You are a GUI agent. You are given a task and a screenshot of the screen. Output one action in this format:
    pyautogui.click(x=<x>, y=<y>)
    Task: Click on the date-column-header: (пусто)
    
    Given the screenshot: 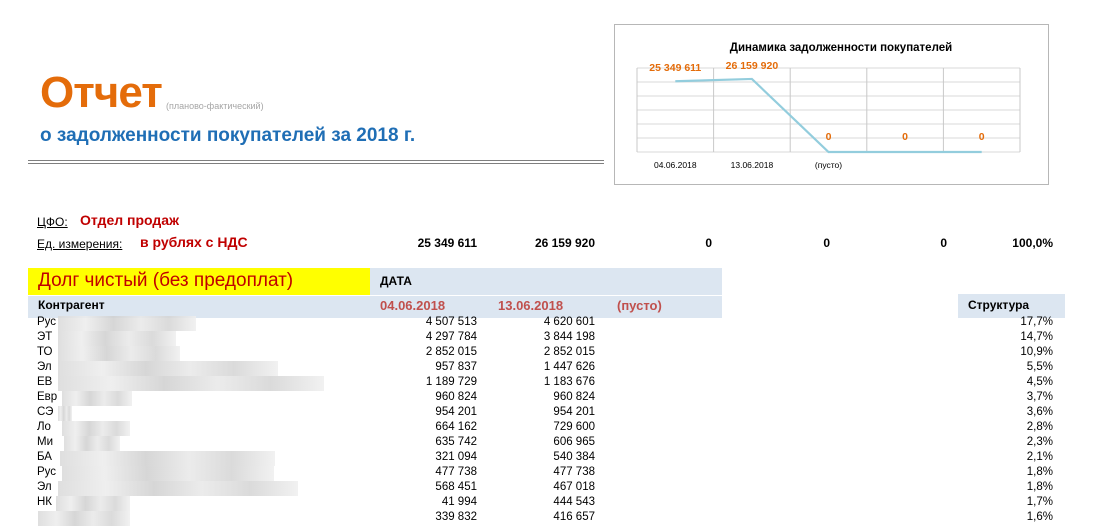 What is the action you would take?
    pyautogui.click(x=639, y=305)
    